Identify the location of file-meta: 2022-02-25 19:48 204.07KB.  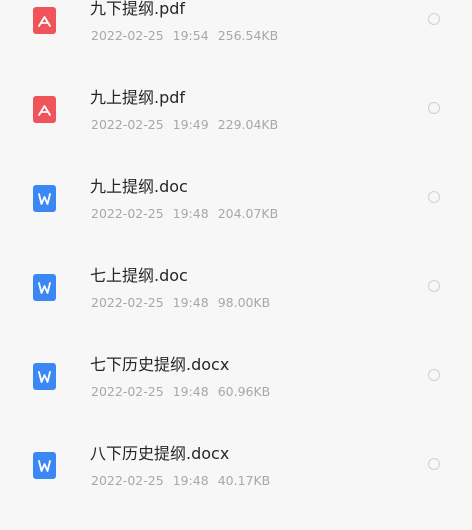
(184, 214).